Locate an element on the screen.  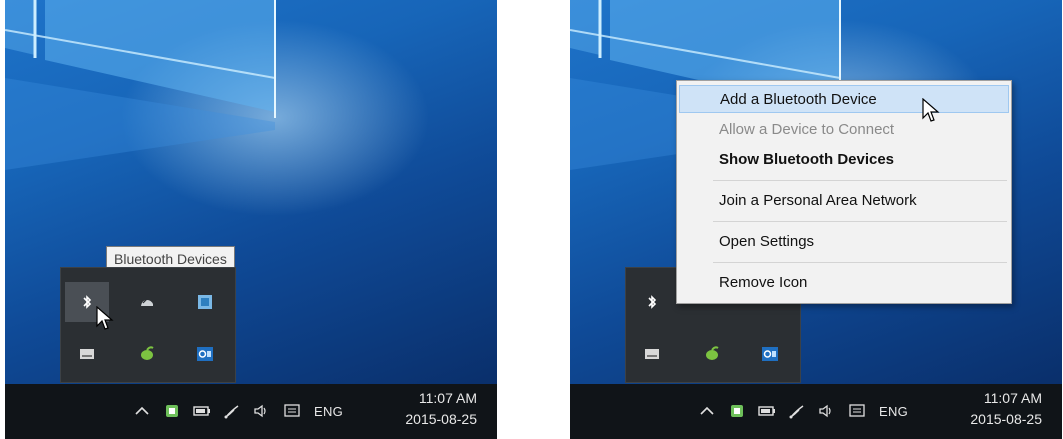
menu-item-open-settings: Open Settings is located at coordinates (844, 242).